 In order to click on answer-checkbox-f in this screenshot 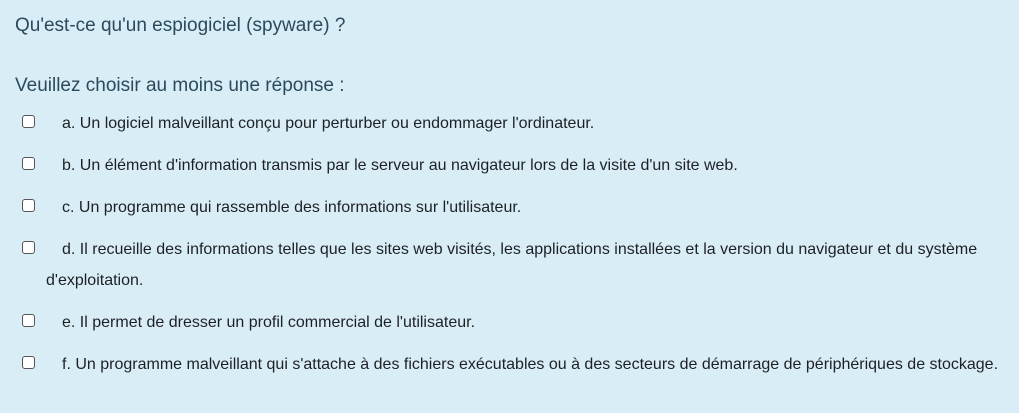, I will do `click(28, 362)`.